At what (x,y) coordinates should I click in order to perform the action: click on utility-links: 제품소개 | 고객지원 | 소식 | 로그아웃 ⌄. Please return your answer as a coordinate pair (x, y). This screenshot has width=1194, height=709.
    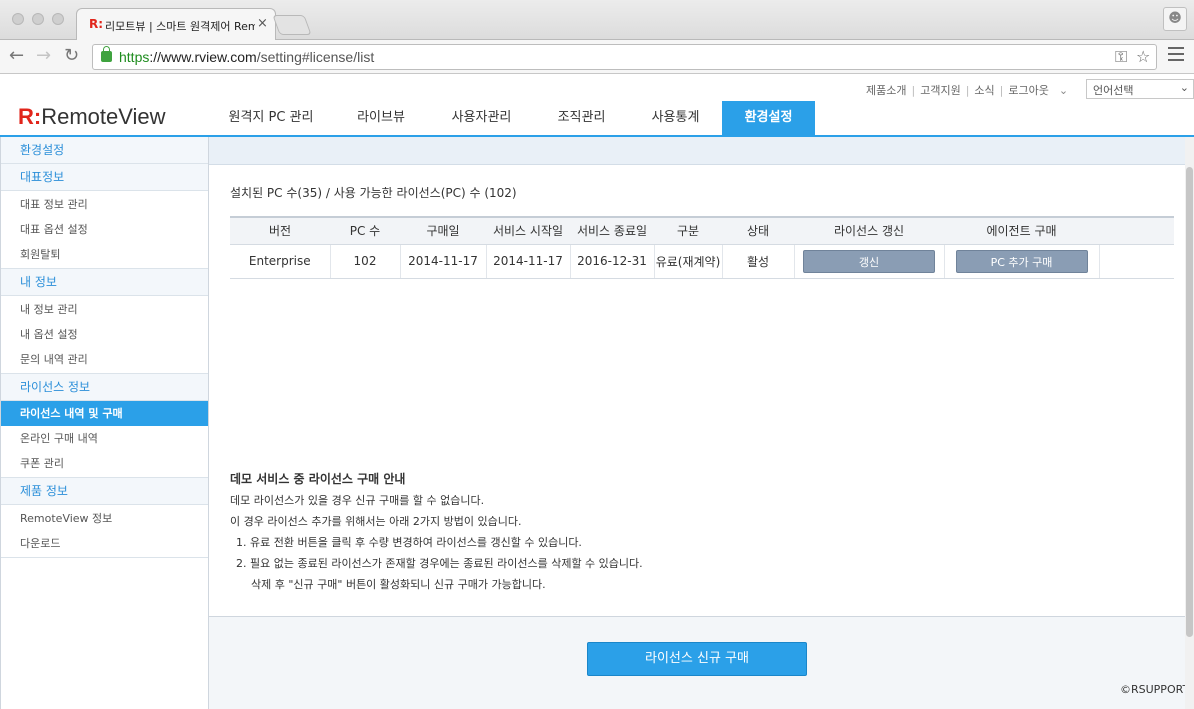
    Looking at the image, I should click on (967, 90).